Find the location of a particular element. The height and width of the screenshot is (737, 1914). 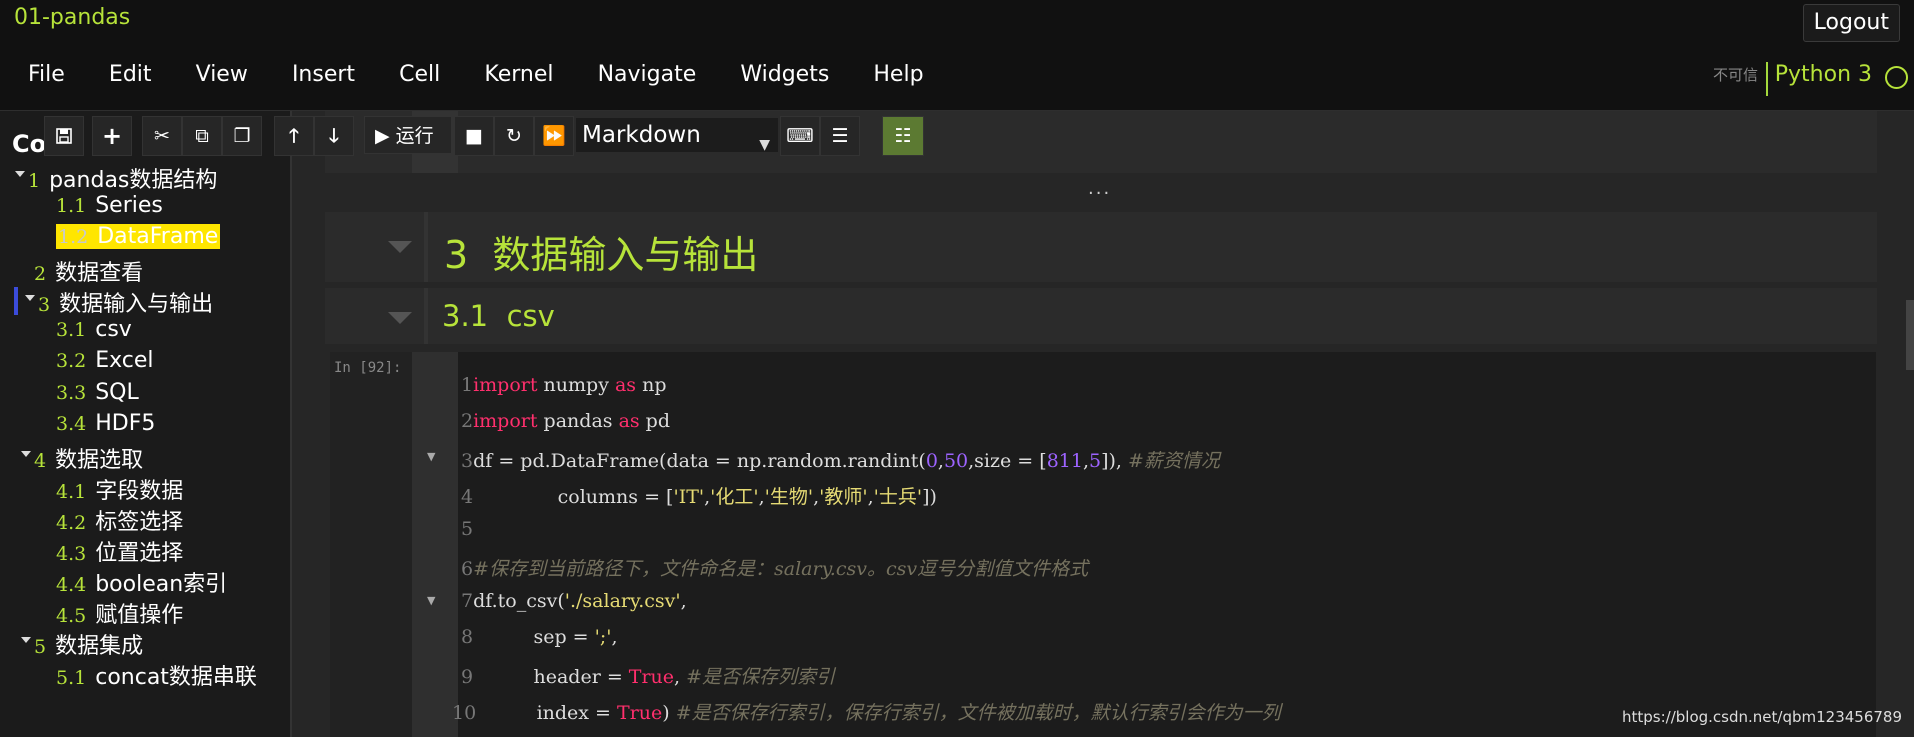

notebook-scrollbar is located at coordinates (1910, 335).